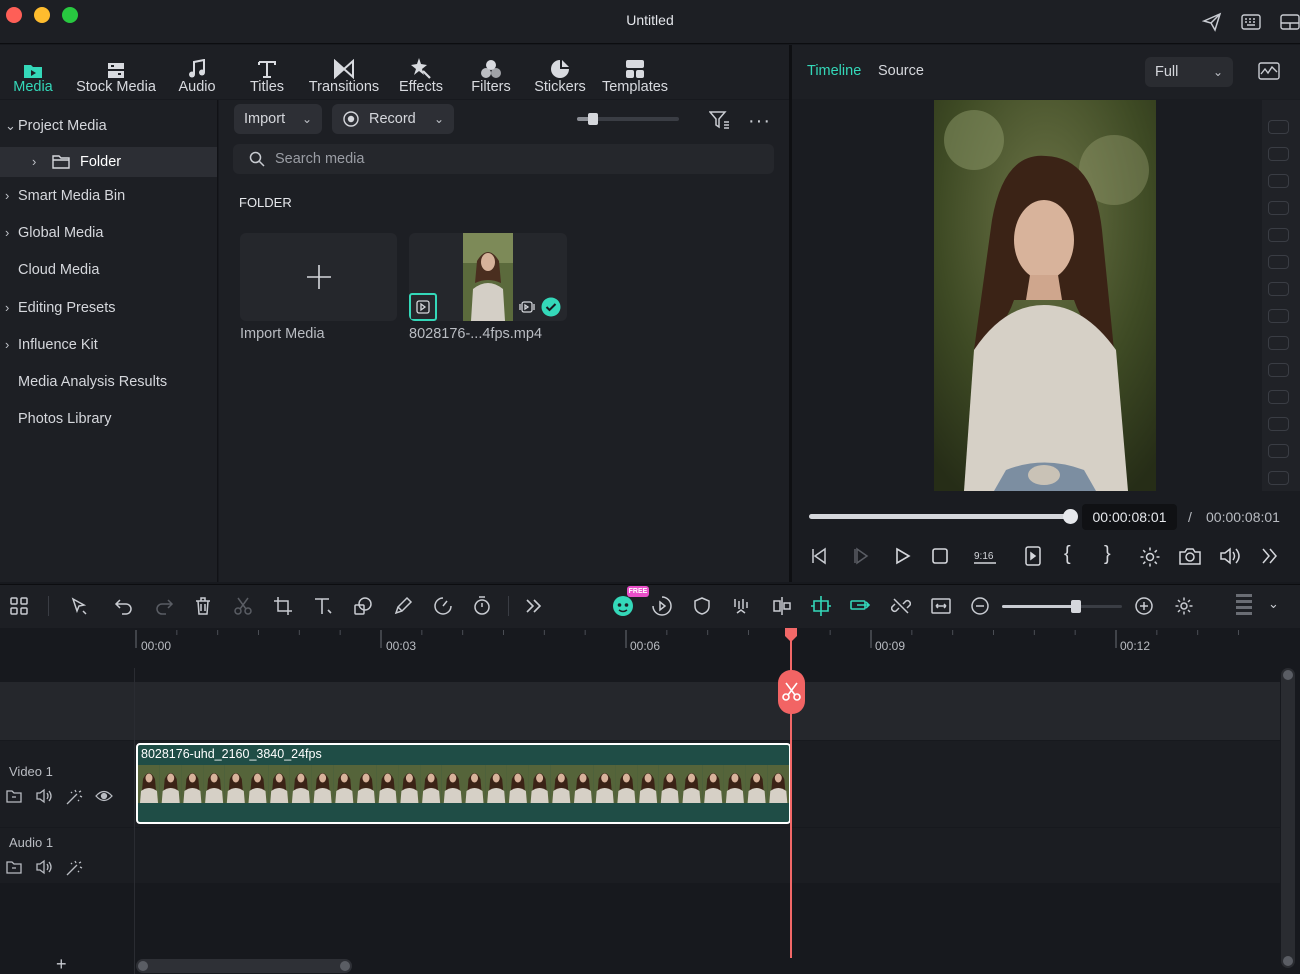  I want to click on split-at-playhead-button, so click(791, 692).